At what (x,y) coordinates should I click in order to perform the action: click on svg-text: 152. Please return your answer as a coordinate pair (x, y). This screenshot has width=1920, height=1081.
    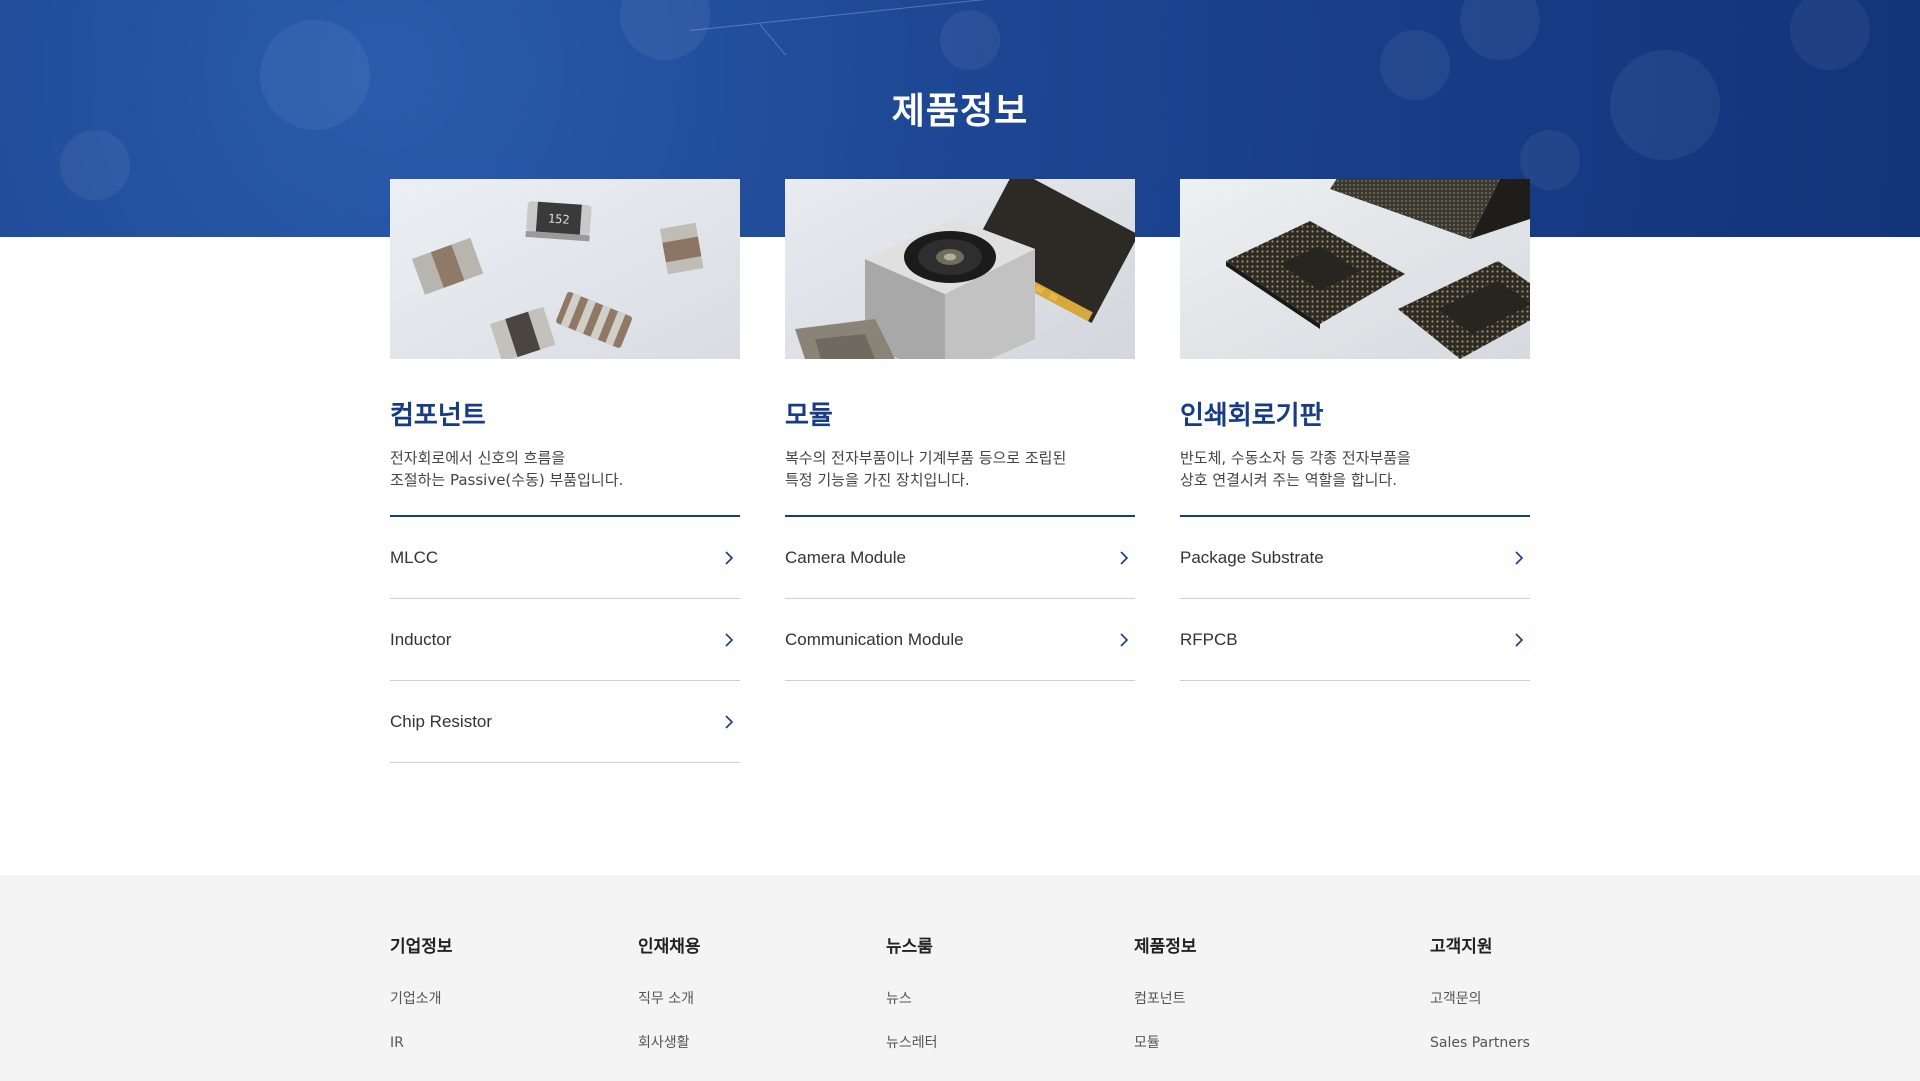
    Looking at the image, I should click on (559, 218).